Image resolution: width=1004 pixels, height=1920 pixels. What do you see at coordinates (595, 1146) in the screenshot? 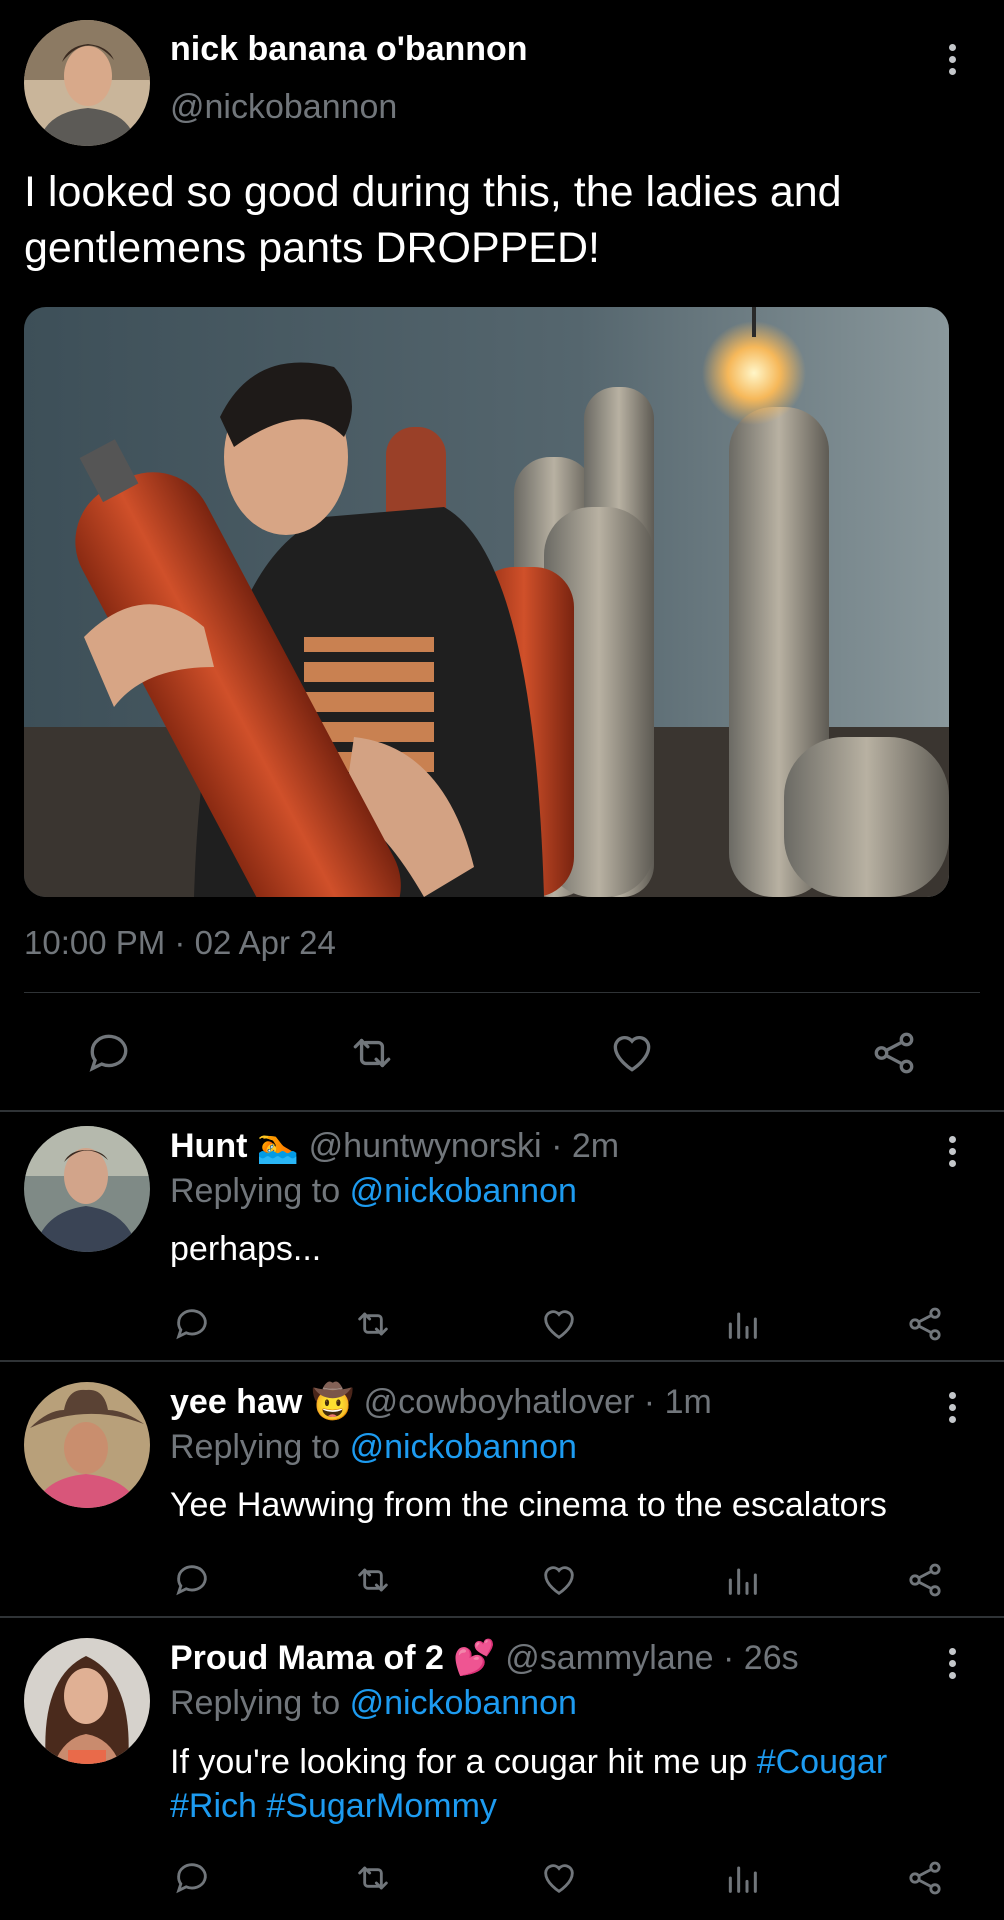
I see `reply-time: 2m` at bounding box center [595, 1146].